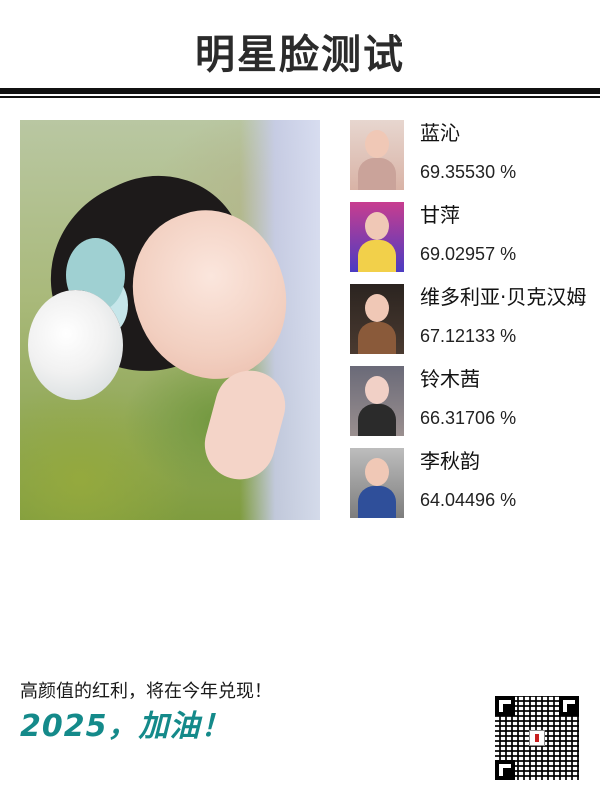  Describe the element at coordinates (146, 691) in the screenshot. I see `footer-slogan: 高颜值的红利，将在今年兑现！` at that location.